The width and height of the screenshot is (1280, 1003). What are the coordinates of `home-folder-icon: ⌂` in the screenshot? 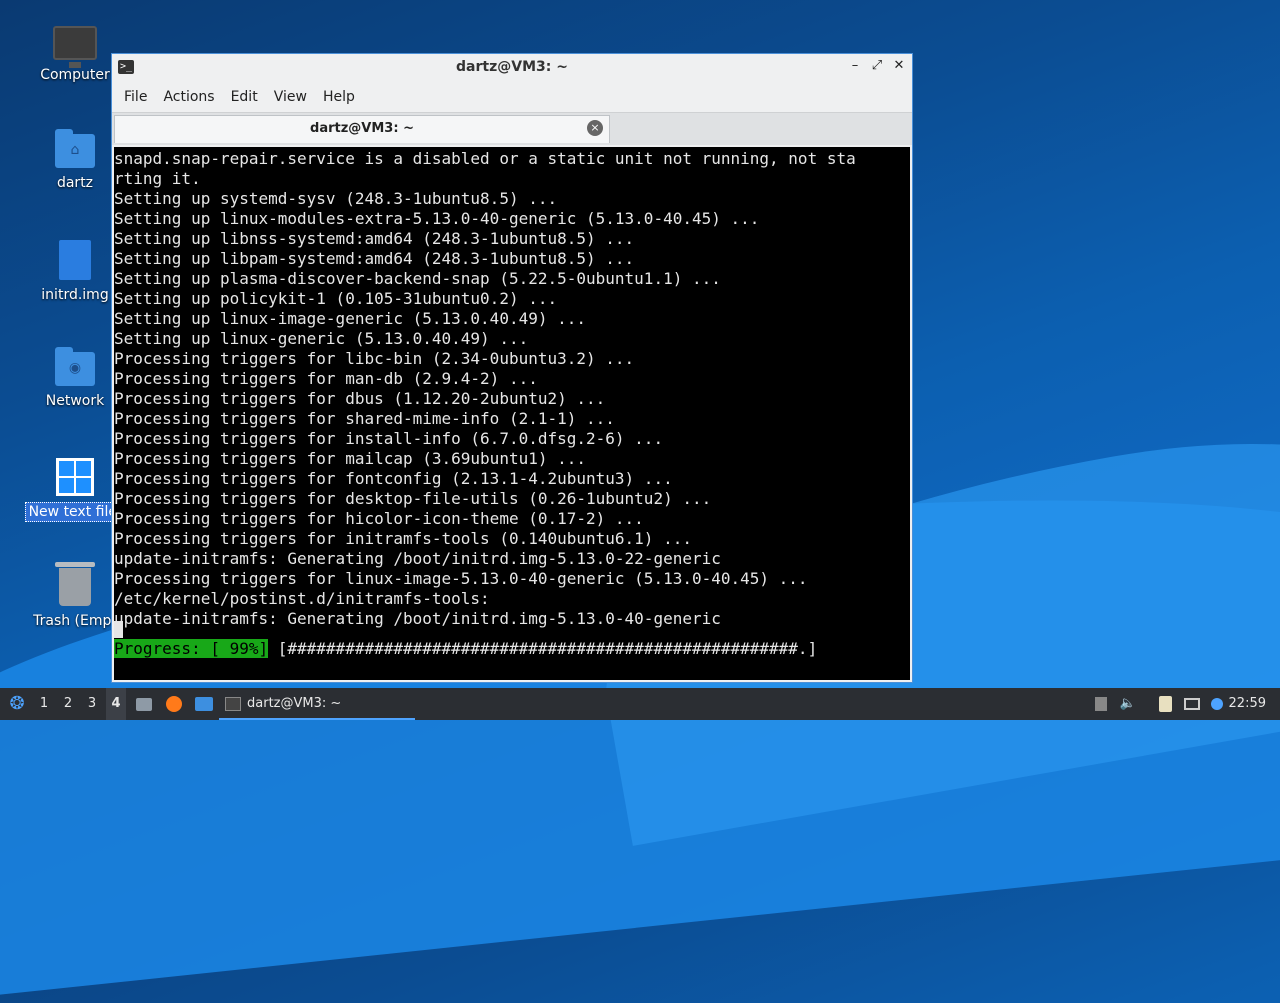 It's located at (75, 148).